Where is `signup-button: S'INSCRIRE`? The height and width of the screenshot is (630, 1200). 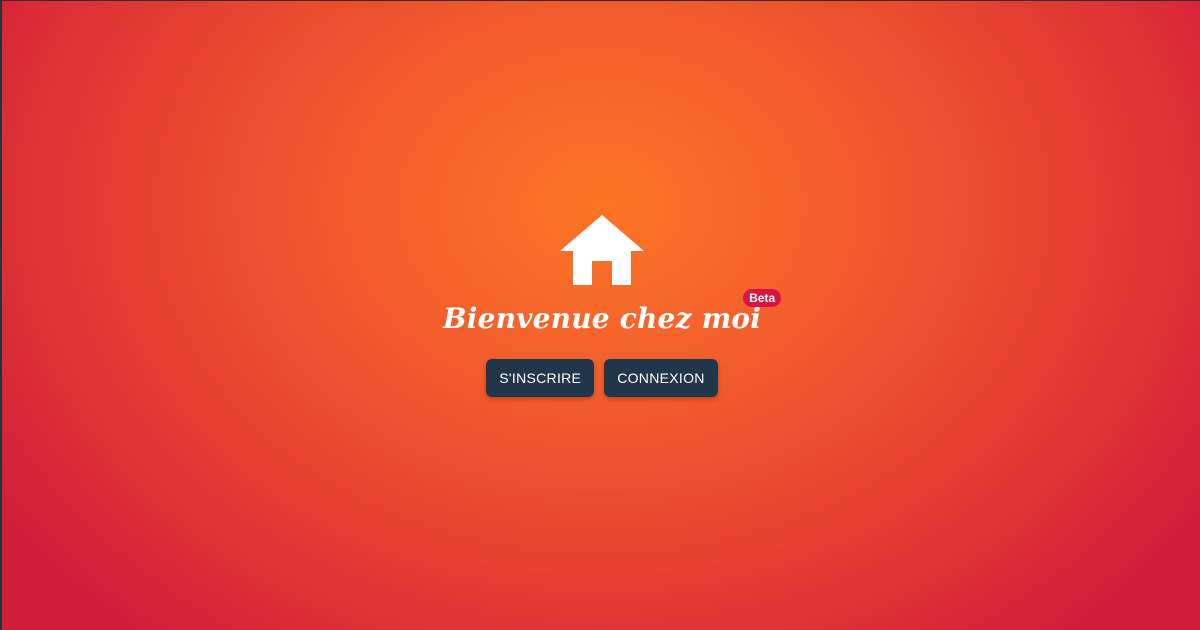 signup-button: S'INSCRIRE is located at coordinates (540, 378).